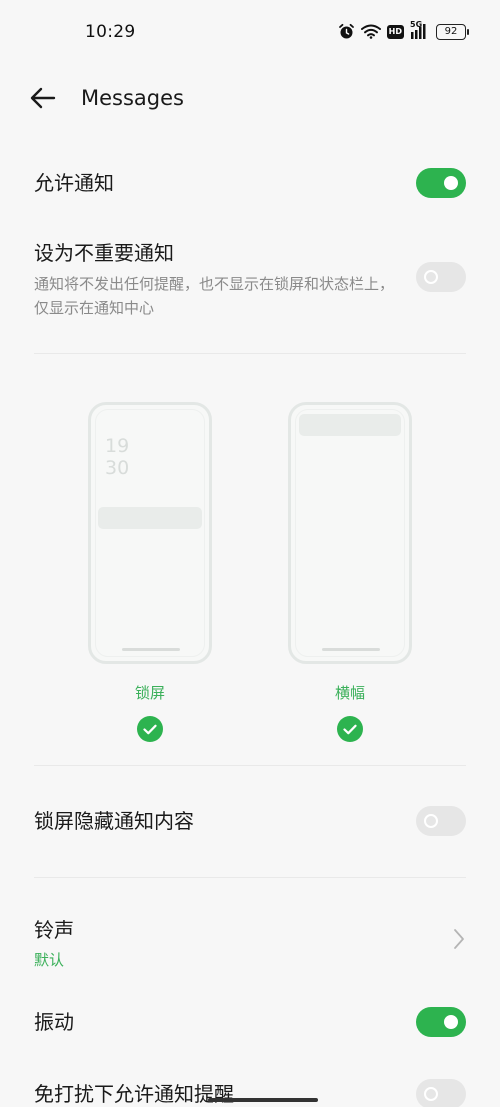 This screenshot has width=500, height=1107. I want to click on back-button, so click(45, 99).